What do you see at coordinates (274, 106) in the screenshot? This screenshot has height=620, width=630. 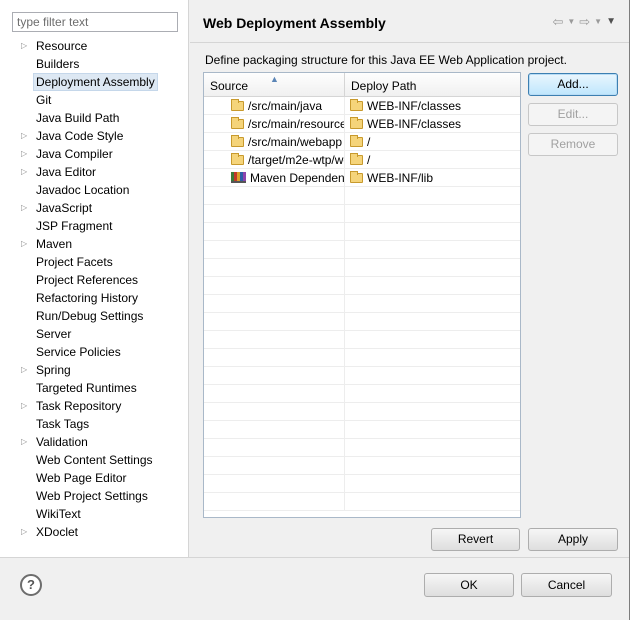 I see `source-cell: /src/main/java` at bounding box center [274, 106].